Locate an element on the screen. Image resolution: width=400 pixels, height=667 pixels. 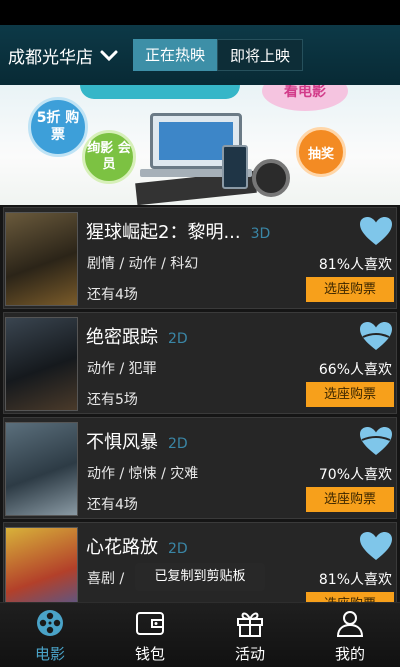
phone-graphic is located at coordinates (235, 167).